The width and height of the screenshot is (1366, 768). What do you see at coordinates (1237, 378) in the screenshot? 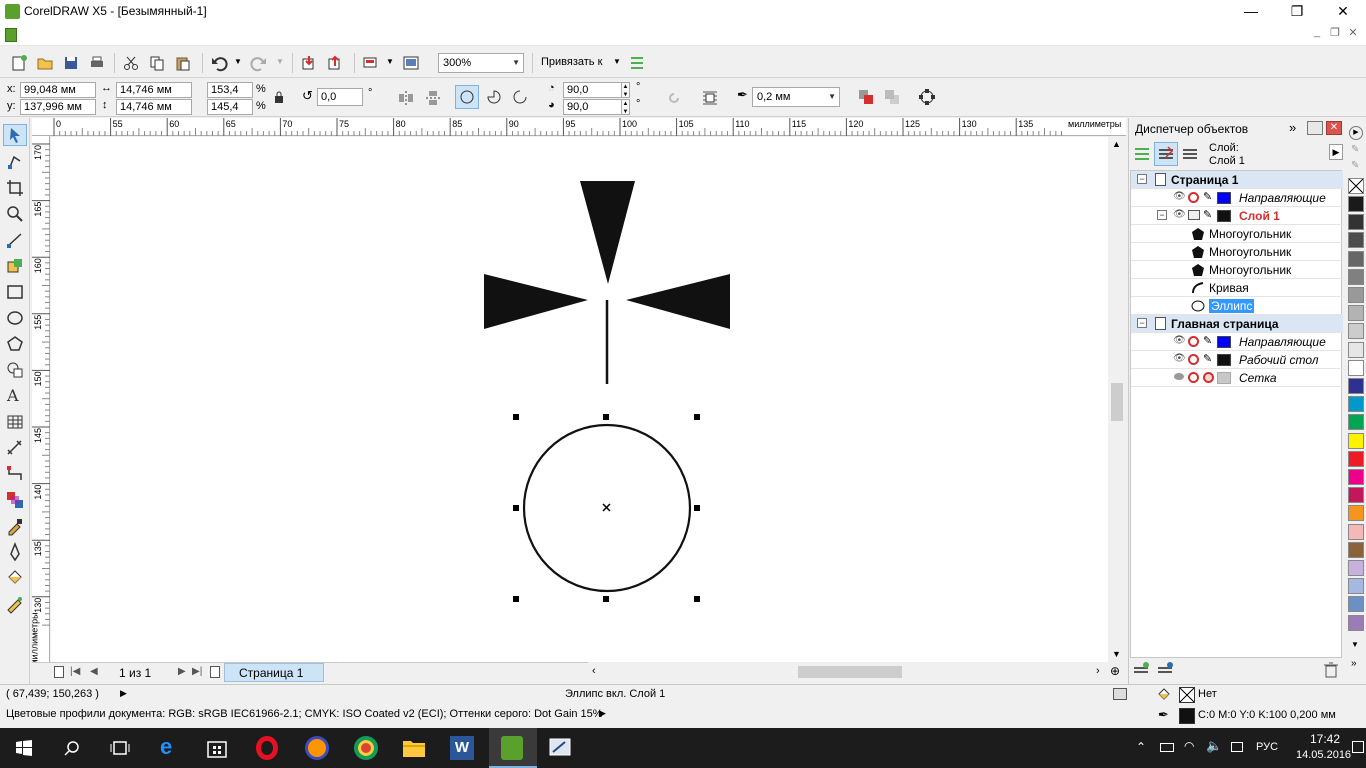
I see `tree-row-layer: Сетка` at bounding box center [1237, 378].